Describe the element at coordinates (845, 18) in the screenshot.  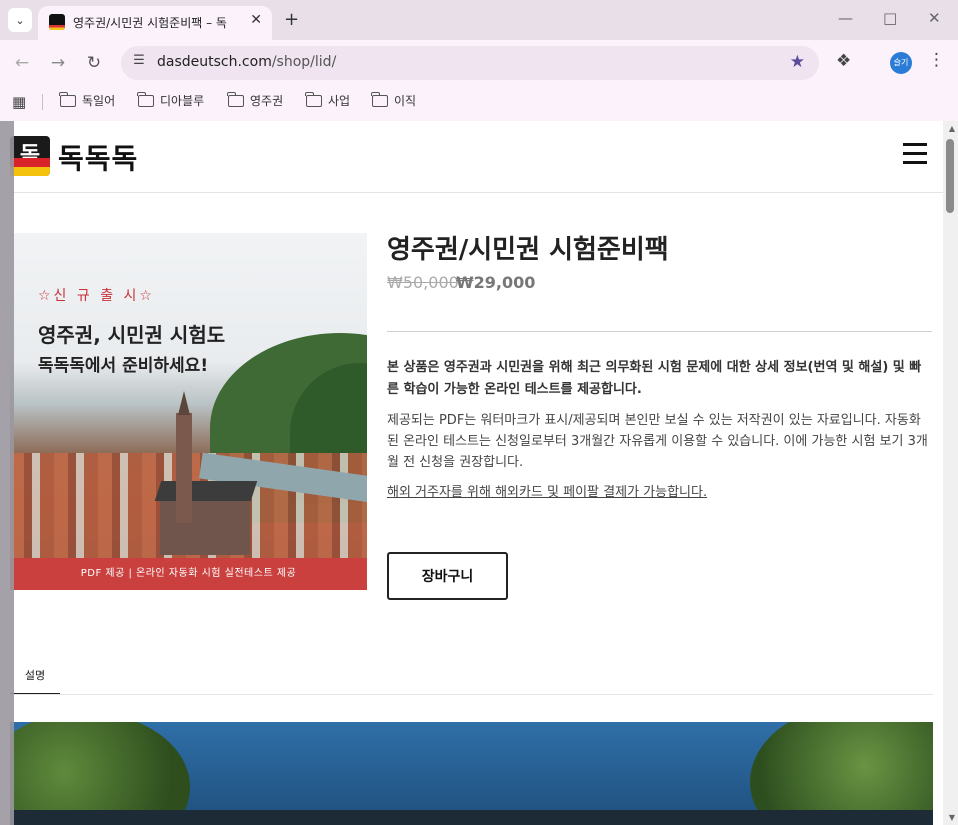
I see `minimize-icon: —` at that location.